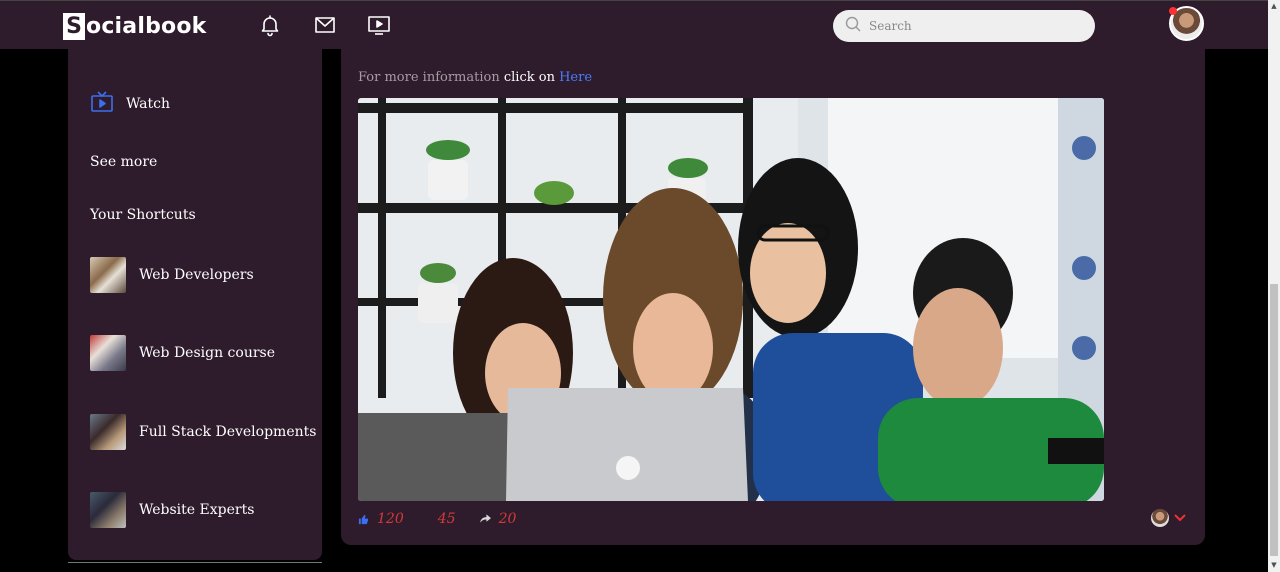 This screenshot has width=1280, height=572. What do you see at coordinates (446, 519) in the screenshot?
I see `comment-count: 45` at bounding box center [446, 519].